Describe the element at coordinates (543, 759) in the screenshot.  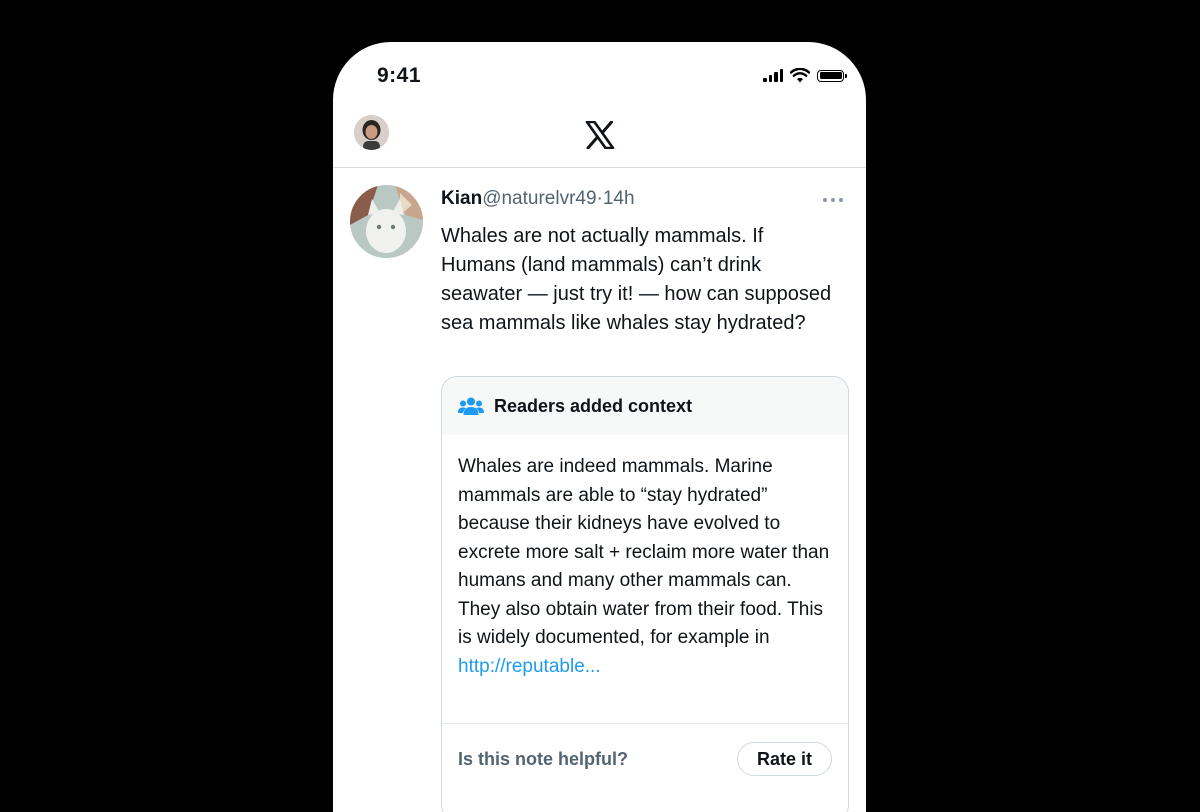
I see `helpful-question: Is this note helpful?` at that location.